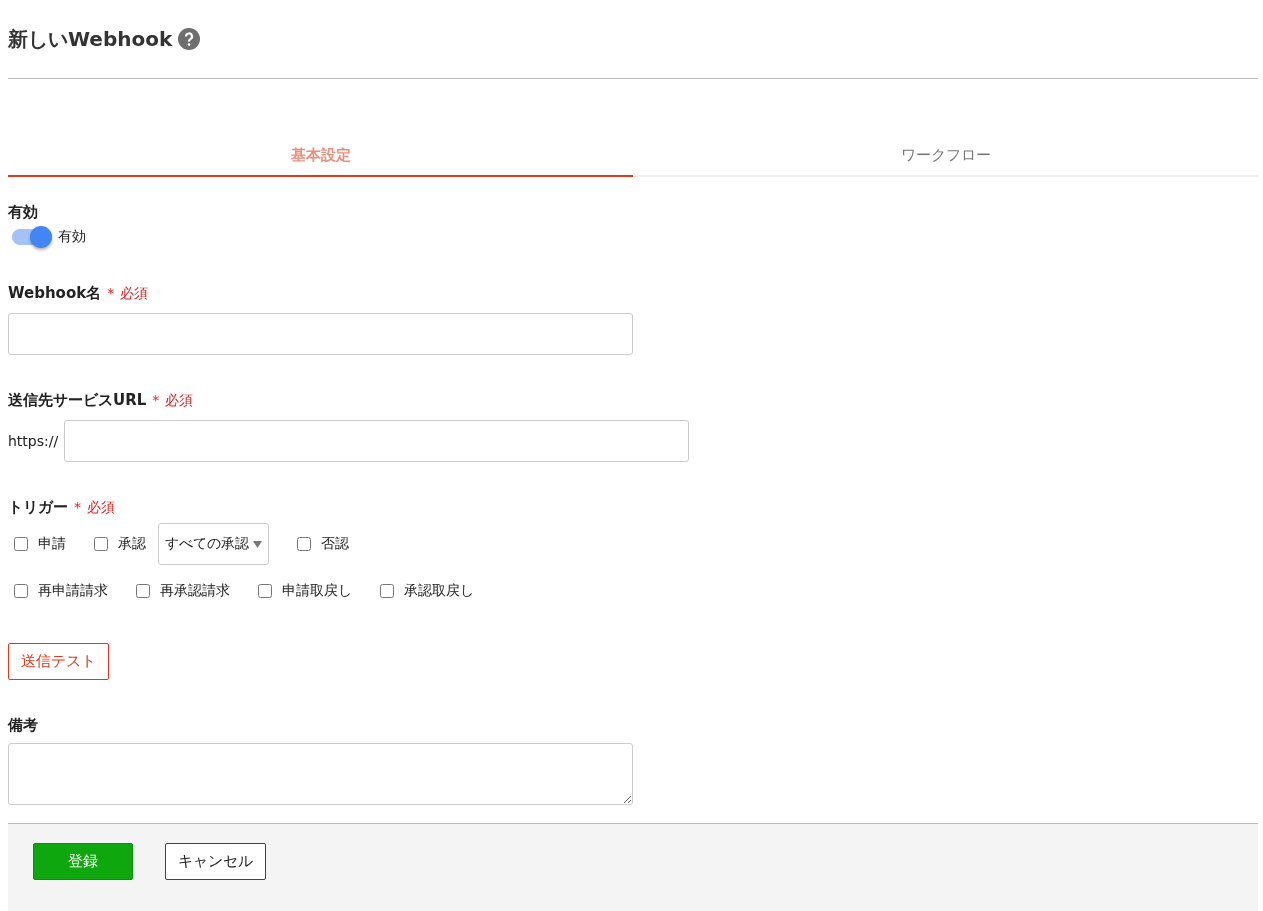  Describe the element at coordinates (439, 591) in the screenshot. I see `checkbox-label: 承認取戻し` at that location.